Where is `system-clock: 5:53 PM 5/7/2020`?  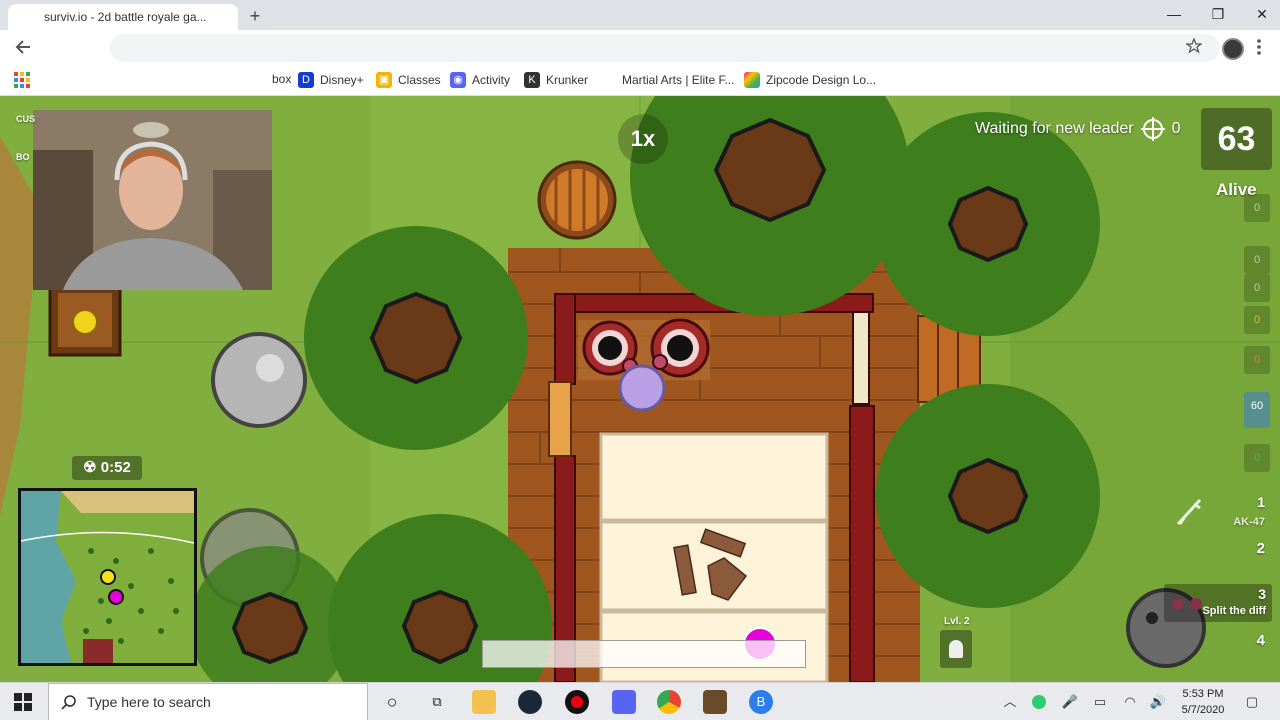 system-clock: 5:53 PM 5/7/2020 is located at coordinates (1203, 702).